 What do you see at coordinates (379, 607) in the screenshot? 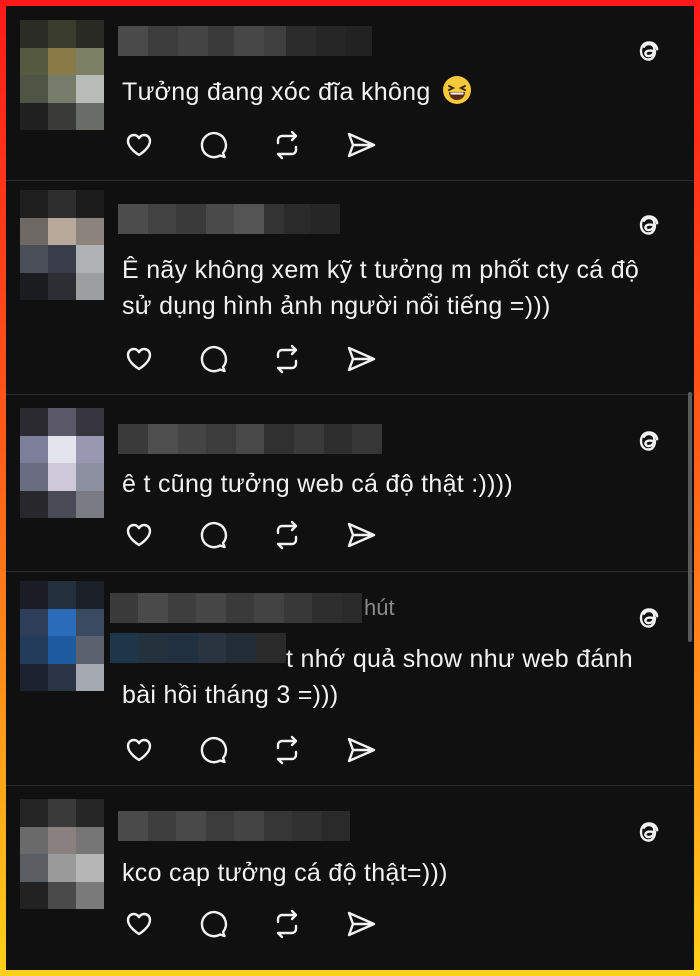
I see `timestamp-fragment: hút` at bounding box center [379, 607].